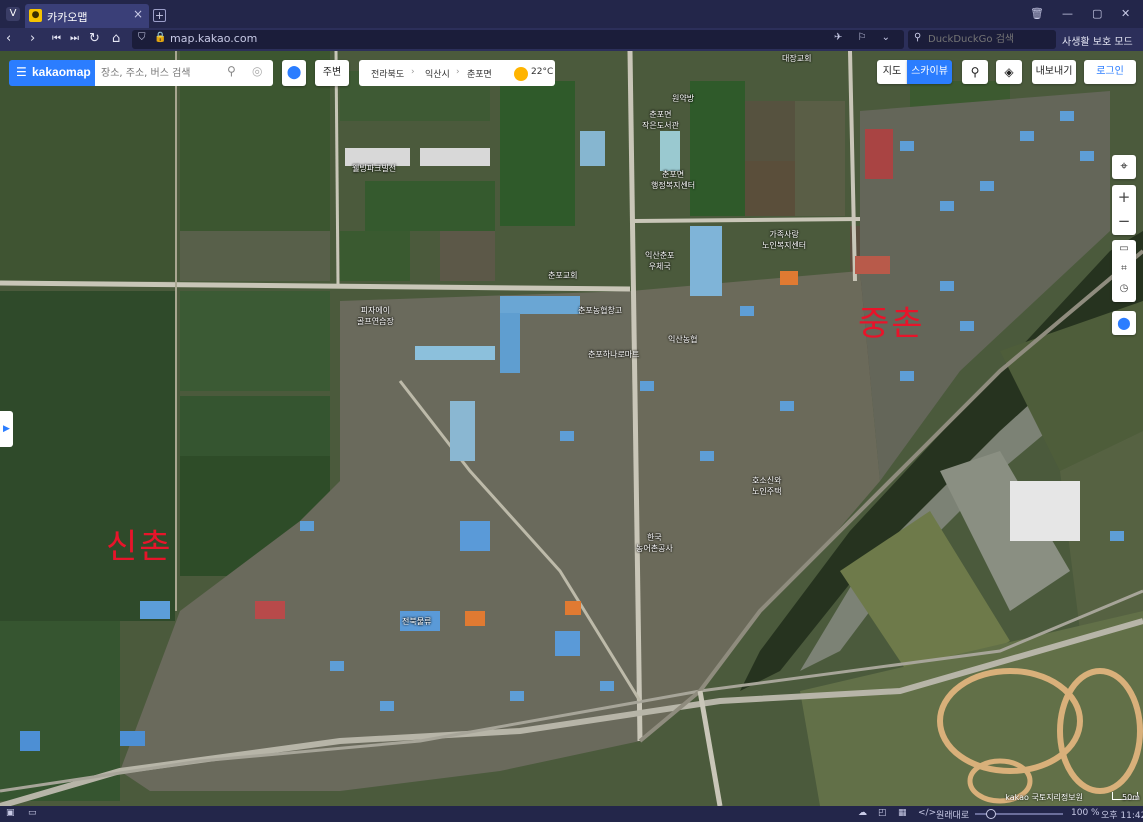 This screenshot has height=822, width=1143. What do you see at coordinates (437, 73) in the screenshot?
I see `breadcrumb-item: 익산시` at bounding box center [437, 73].